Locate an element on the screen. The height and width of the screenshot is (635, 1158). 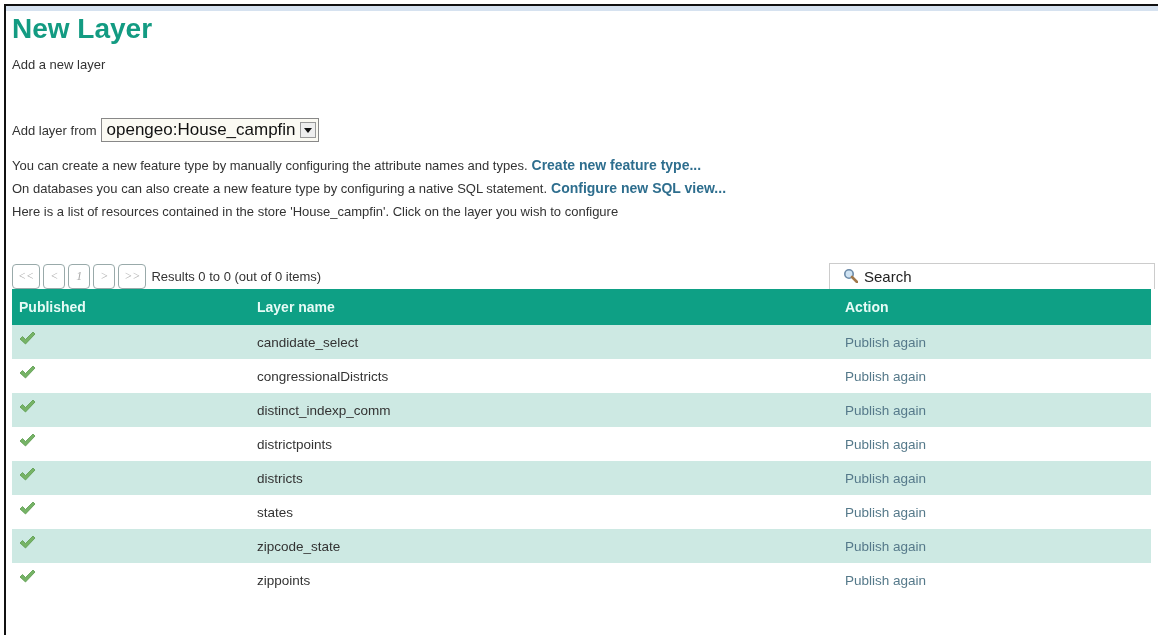
layer-name: distinct_indexp_comm is located at coordinates (324, 410).